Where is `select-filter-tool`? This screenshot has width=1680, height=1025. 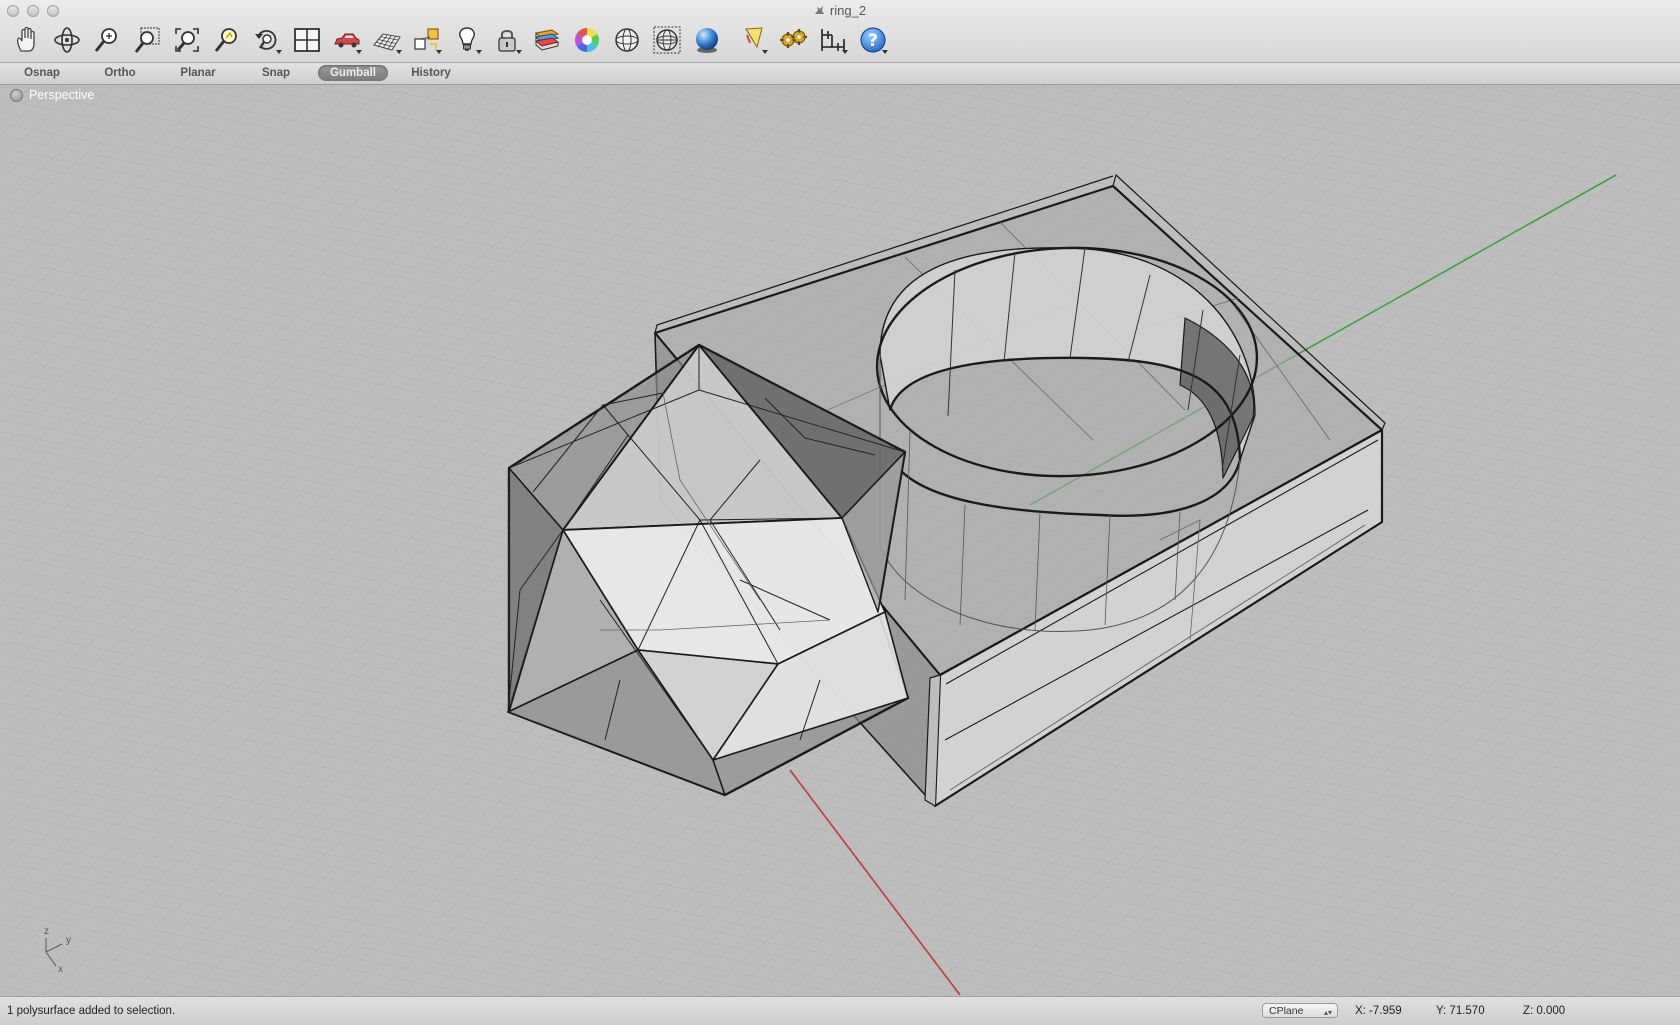 select-filter-tool is located at coordinates (752, 40).